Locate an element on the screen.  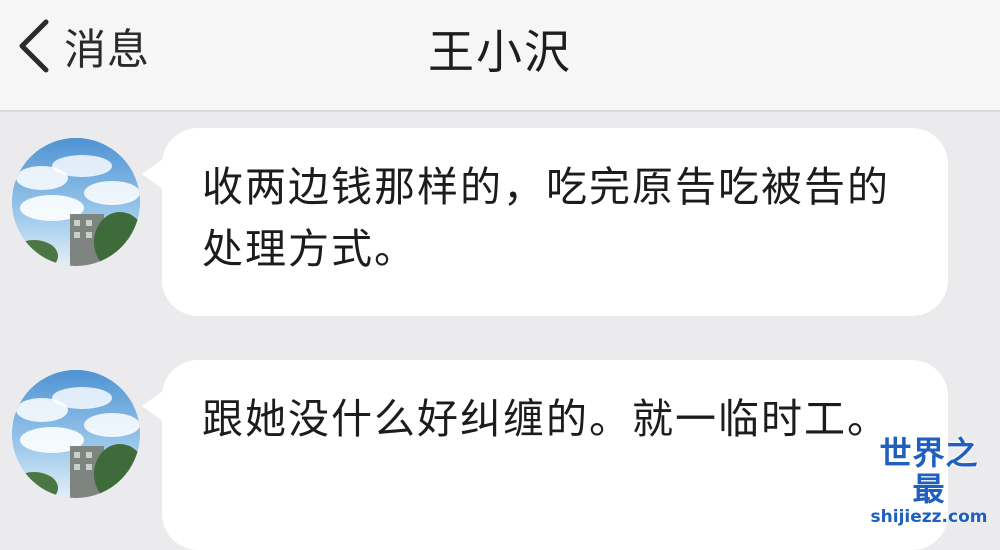
watermark: 世界之最 shijiezz.com is located at coordinates (929, 481).